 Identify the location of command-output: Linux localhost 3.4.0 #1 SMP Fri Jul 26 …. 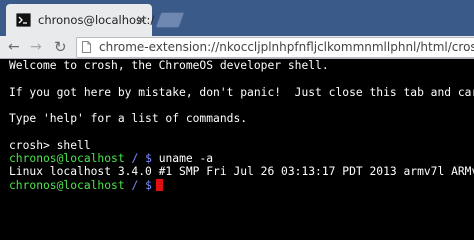
(241, 172).